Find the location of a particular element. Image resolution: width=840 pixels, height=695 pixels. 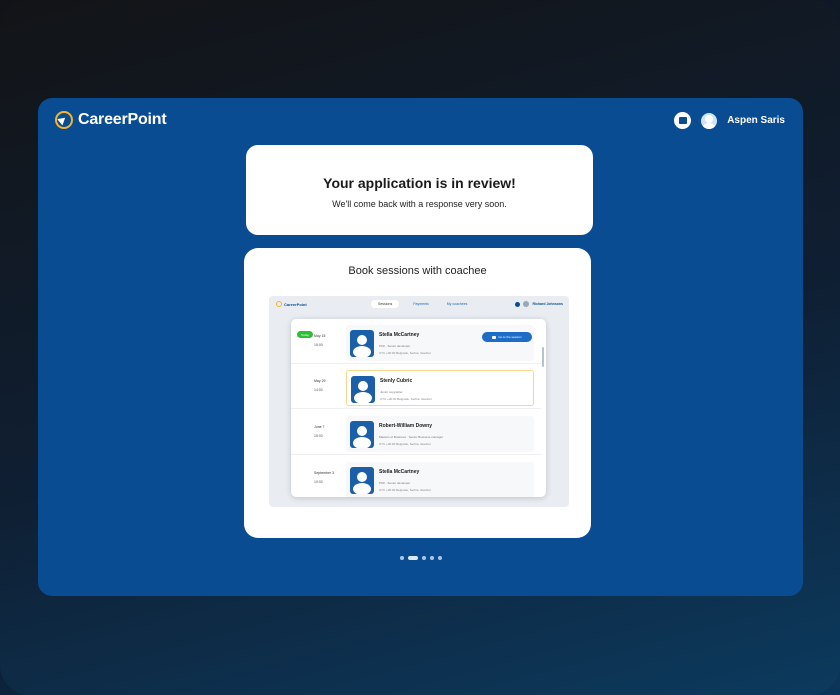

brand-logo: CareerPoint is located at coordinates (111, 120).